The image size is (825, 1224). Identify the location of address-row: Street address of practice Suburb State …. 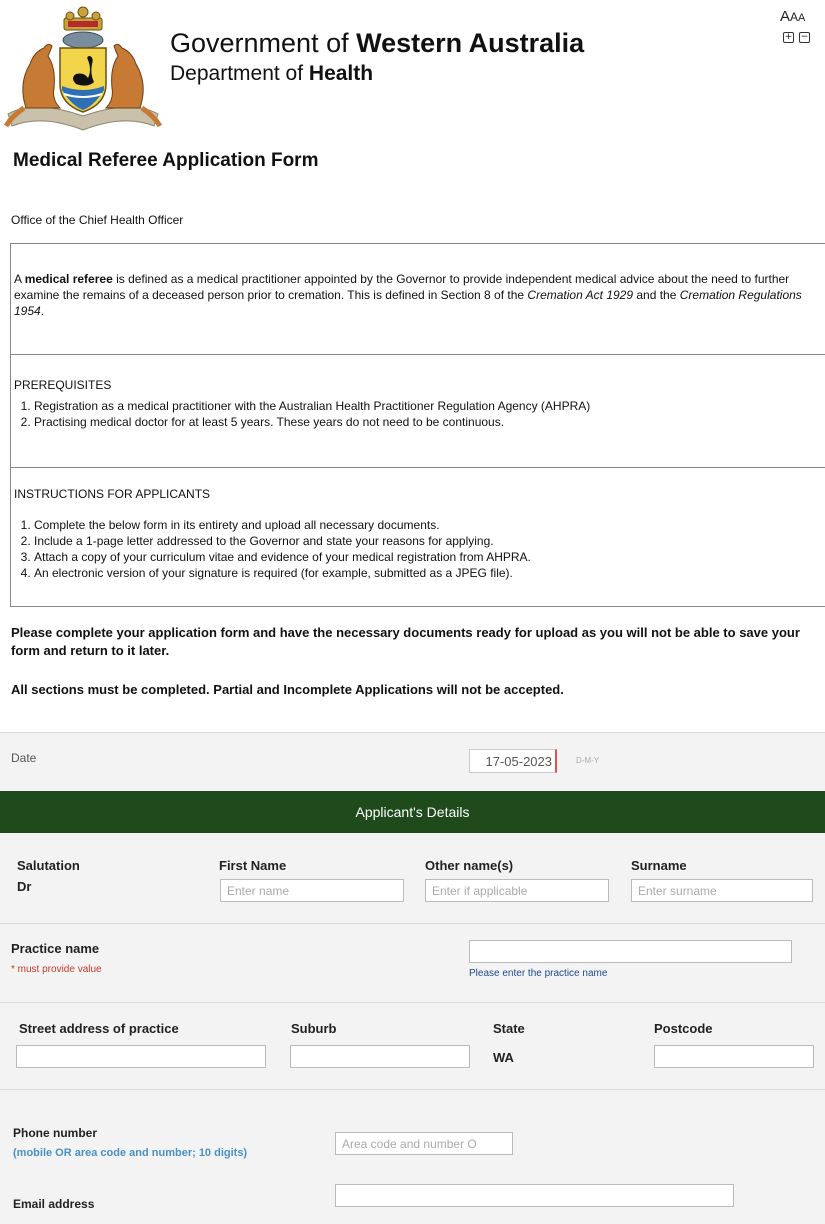
(412, 1046).